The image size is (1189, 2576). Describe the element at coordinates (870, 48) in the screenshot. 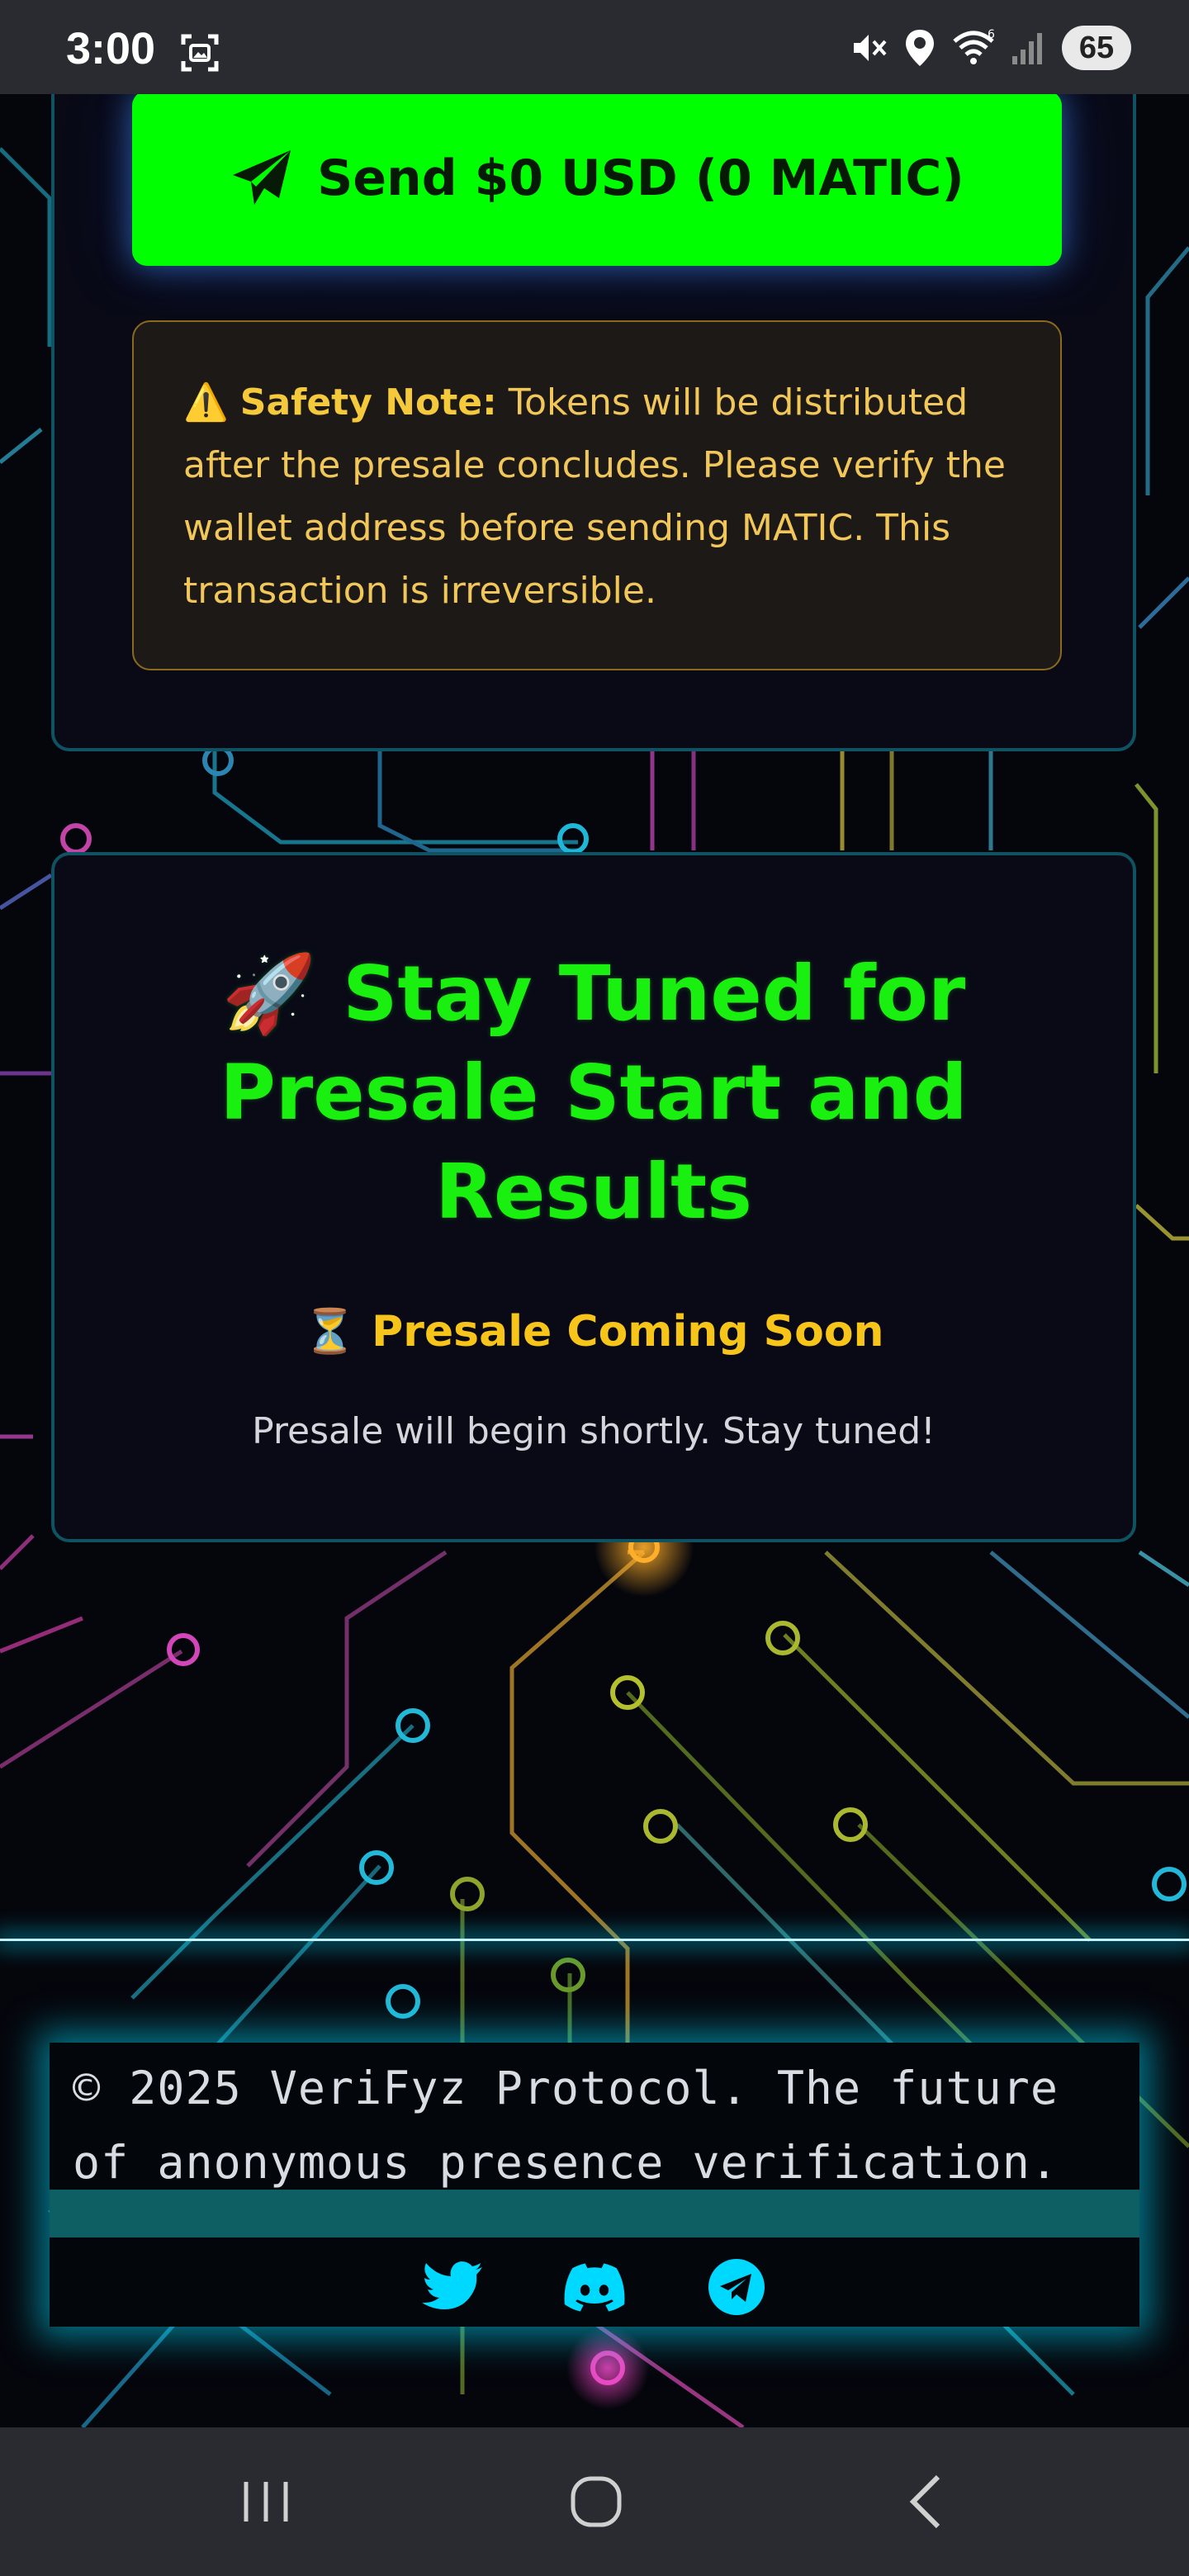

I see `mute-icon` at that location.